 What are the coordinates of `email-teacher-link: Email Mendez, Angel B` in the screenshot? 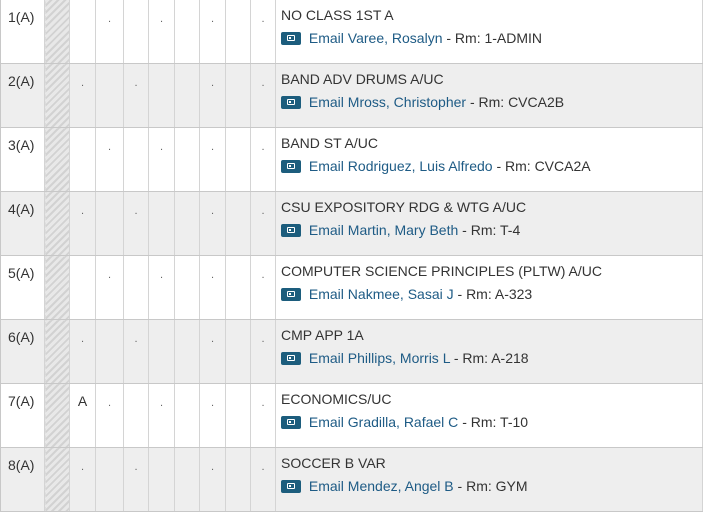 It's located at (381, 486).